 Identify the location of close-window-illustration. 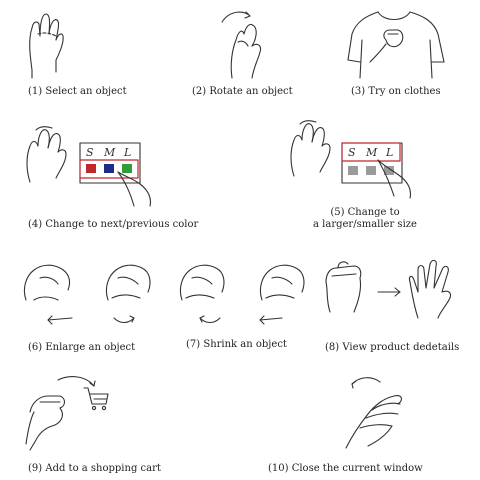
(374, 413).